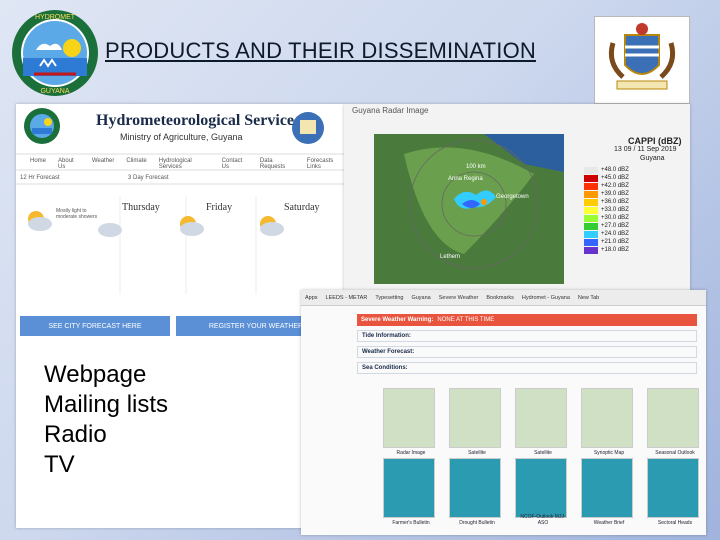 The height and width of the screenshot is (540, 720). What do you see at coordinates (588, 298) in the screenshot?
I see `bookmark-newtab: New Tab` at bounding box center [588, 298].